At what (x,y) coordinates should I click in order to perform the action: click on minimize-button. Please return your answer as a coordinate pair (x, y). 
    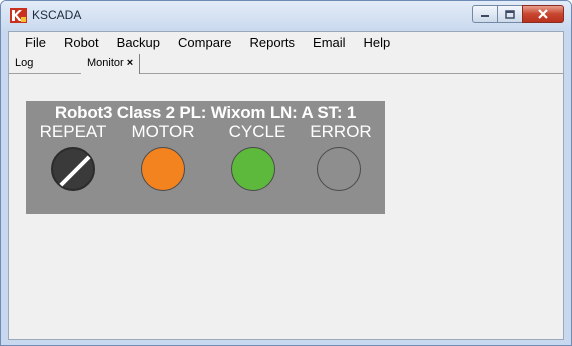
    Looking at the image, I should click on (485, 14).